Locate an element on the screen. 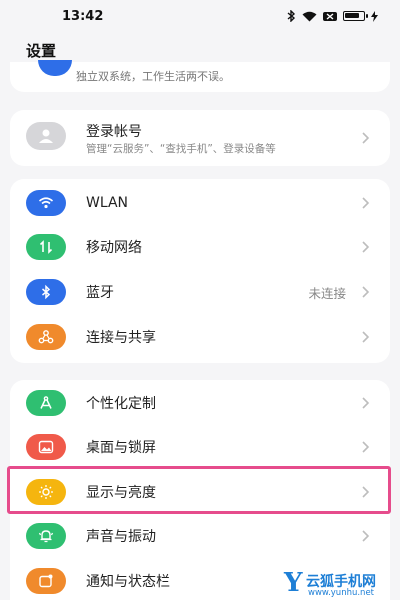 The height and width of the screenshot is (600, 400). status-time: 13:42 is located at coordinates (83, 16).